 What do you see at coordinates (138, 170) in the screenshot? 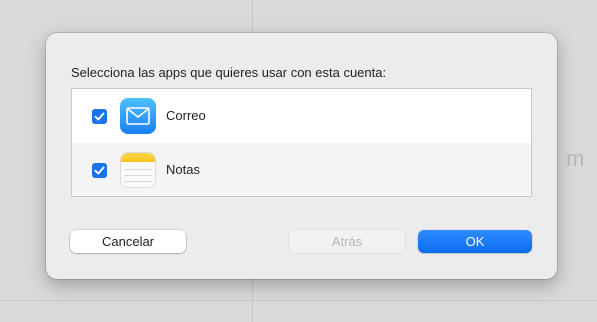
I see `notes-icon` at bounding box center [138, 170].